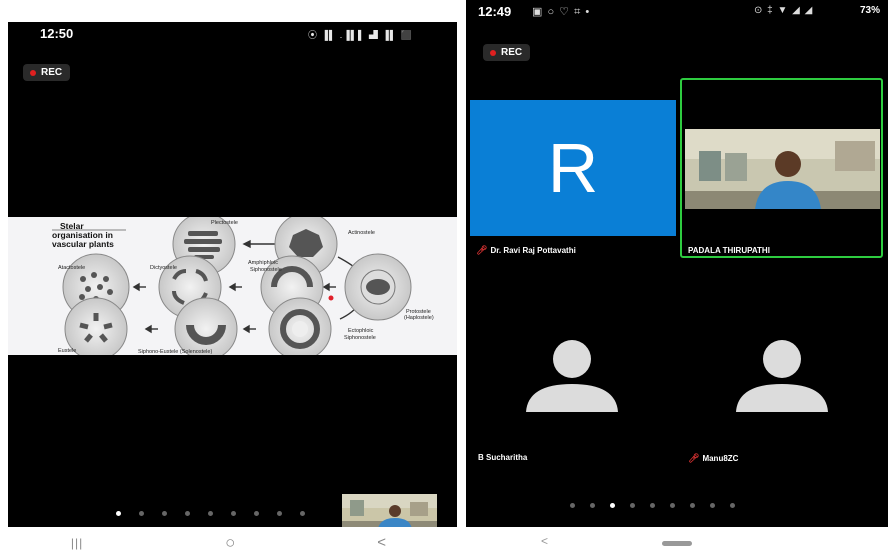 Image resolution: width=888 pixels, height=558 pixels. What do you see at coordinates (224, 223) in the screenshot?
I see `label-plectostele: Plectostele` at bounding box center [224, 223].